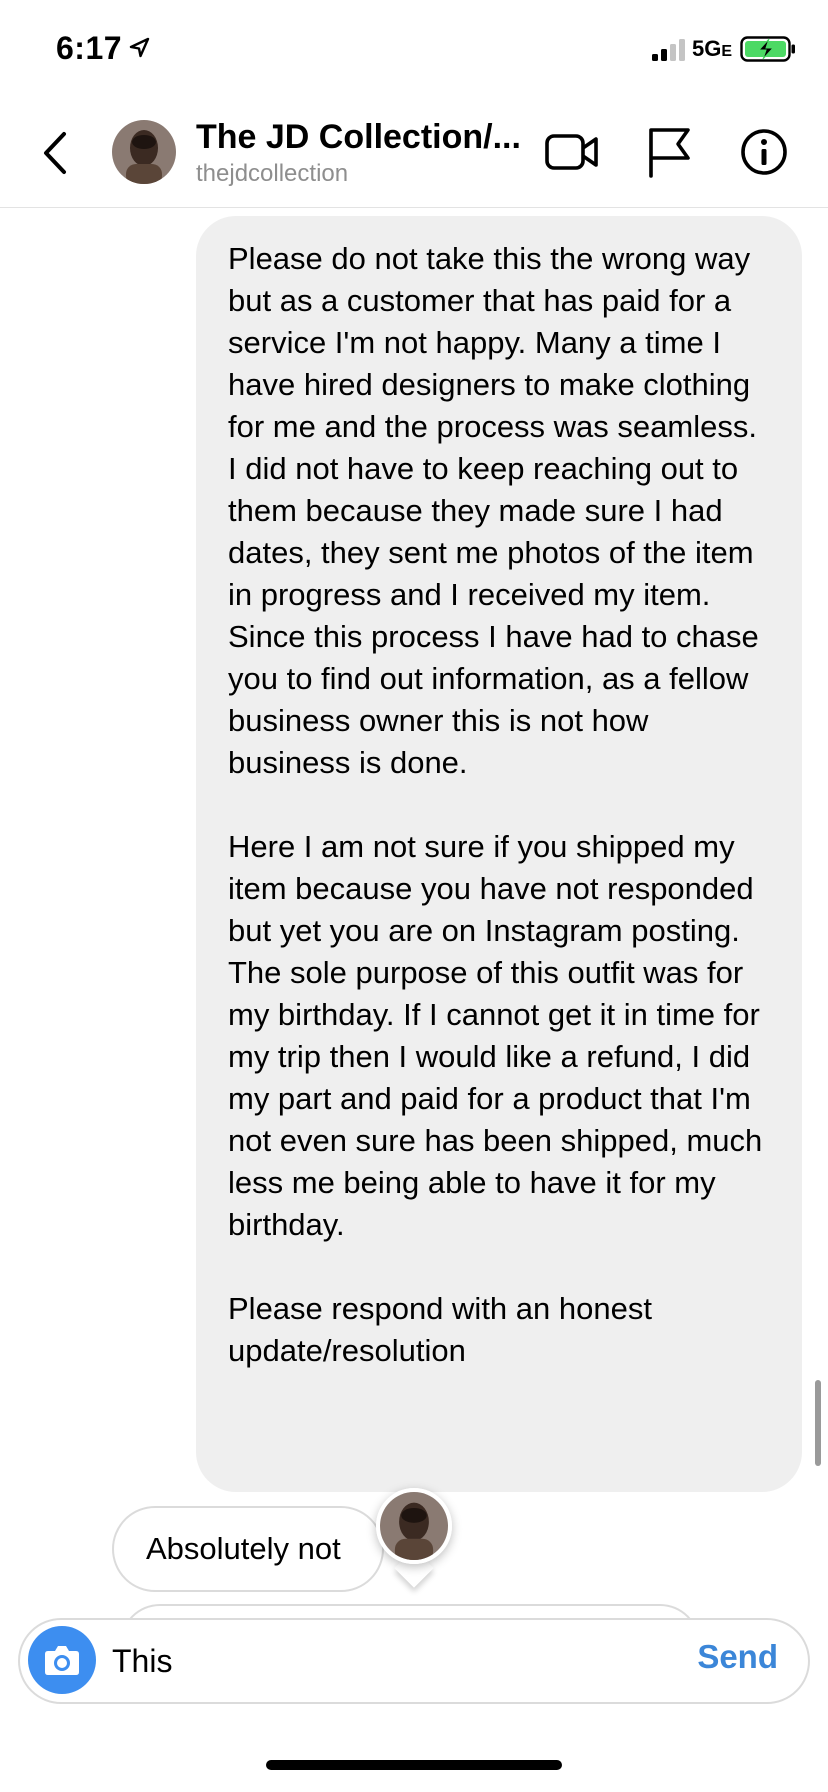 The image size is (828, 1792). I want to click on network-label: 5GE, so click(712, 48).